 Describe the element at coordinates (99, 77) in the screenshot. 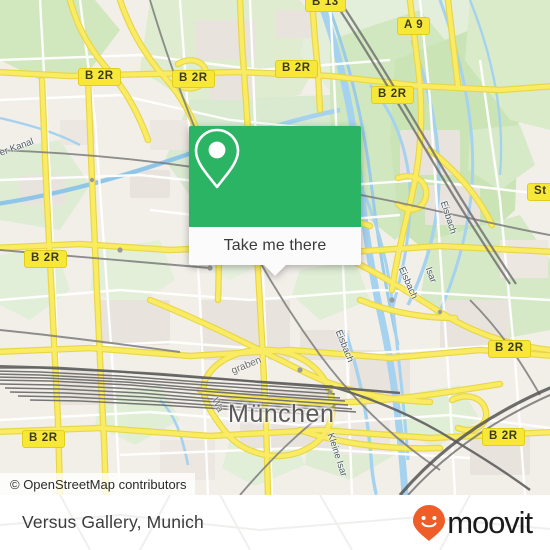

I see `road-shield-b2r-1: B 2R` at that location.